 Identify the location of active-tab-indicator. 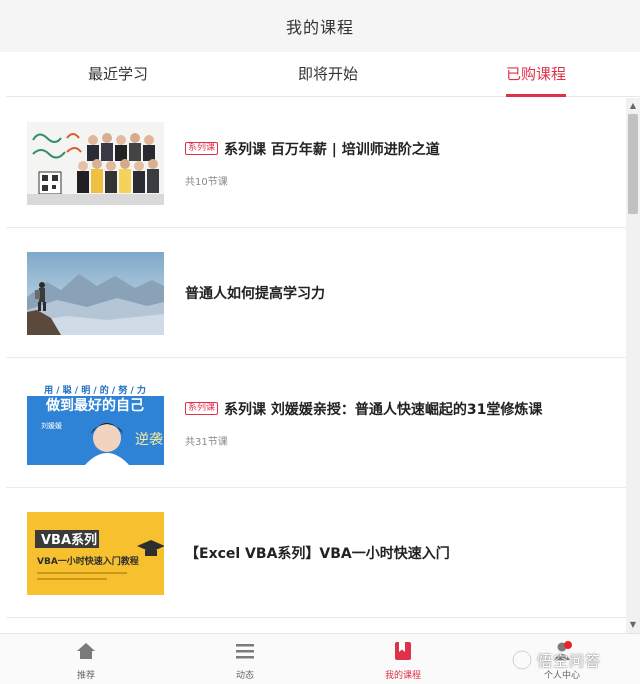
(536, 95).